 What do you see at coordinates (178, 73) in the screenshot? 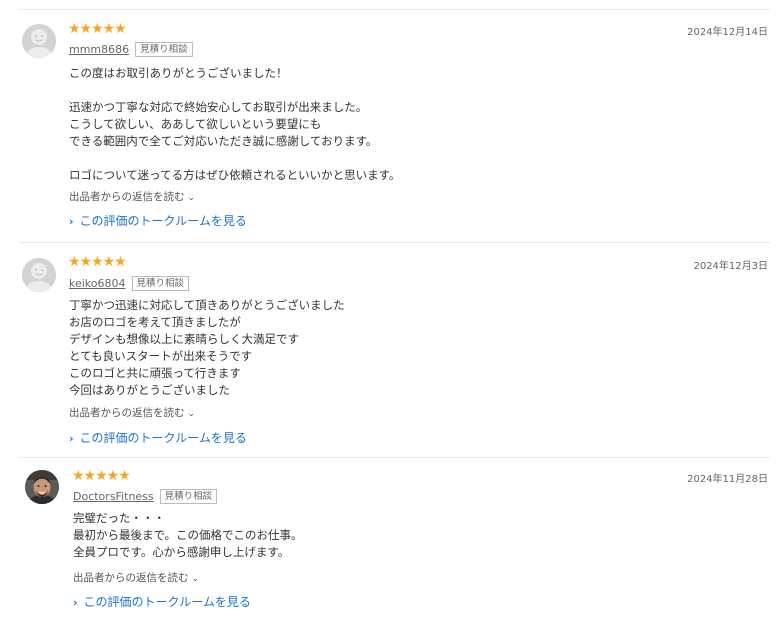
I see `review-line: この度はお取引ありがとうございました！` at bounding box center [178, 73].